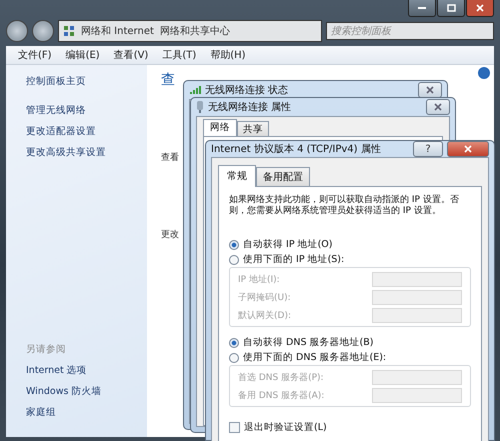  Describe the element at coordinates (237, 176) in the screenshot. I see `tab: 常规` at that location.